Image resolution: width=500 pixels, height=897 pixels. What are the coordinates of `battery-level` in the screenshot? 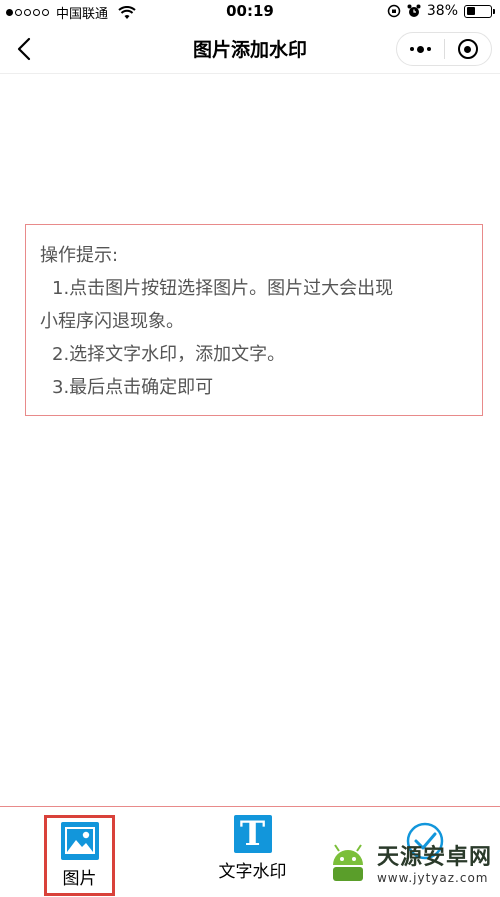 It's located at (471, 11).